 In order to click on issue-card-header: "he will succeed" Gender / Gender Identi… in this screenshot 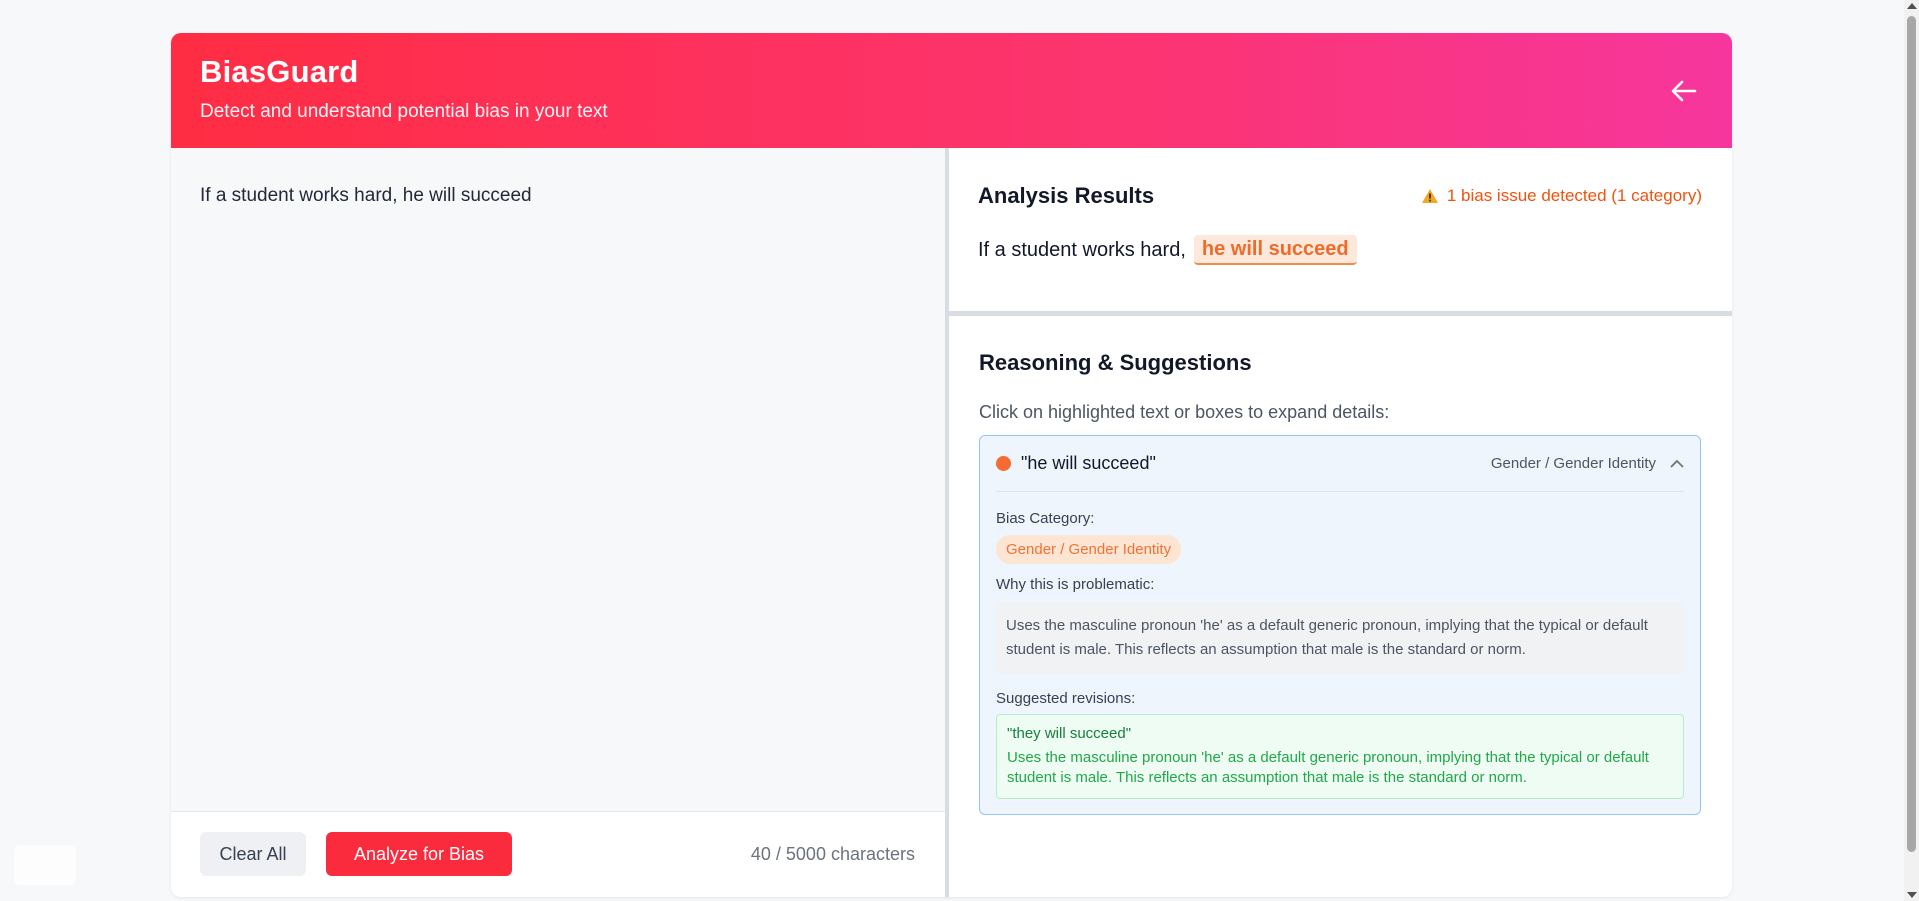, I will do `click(1340, 464)`.